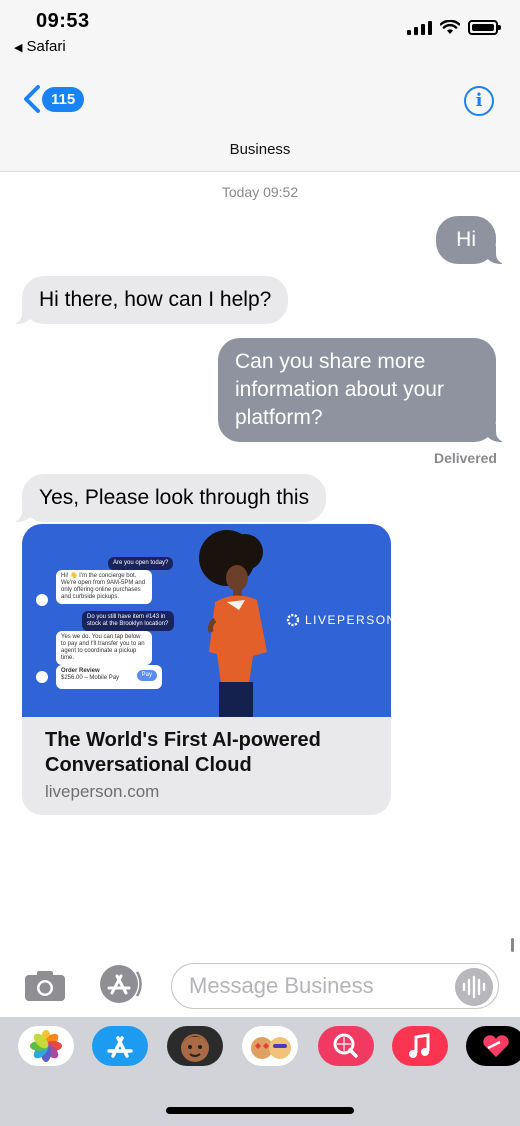  What do you see at coordinates (141, 563) in the screenshot?
I see `preview-chat-bubble: Are you open today?` at bounding box center [141, 563].